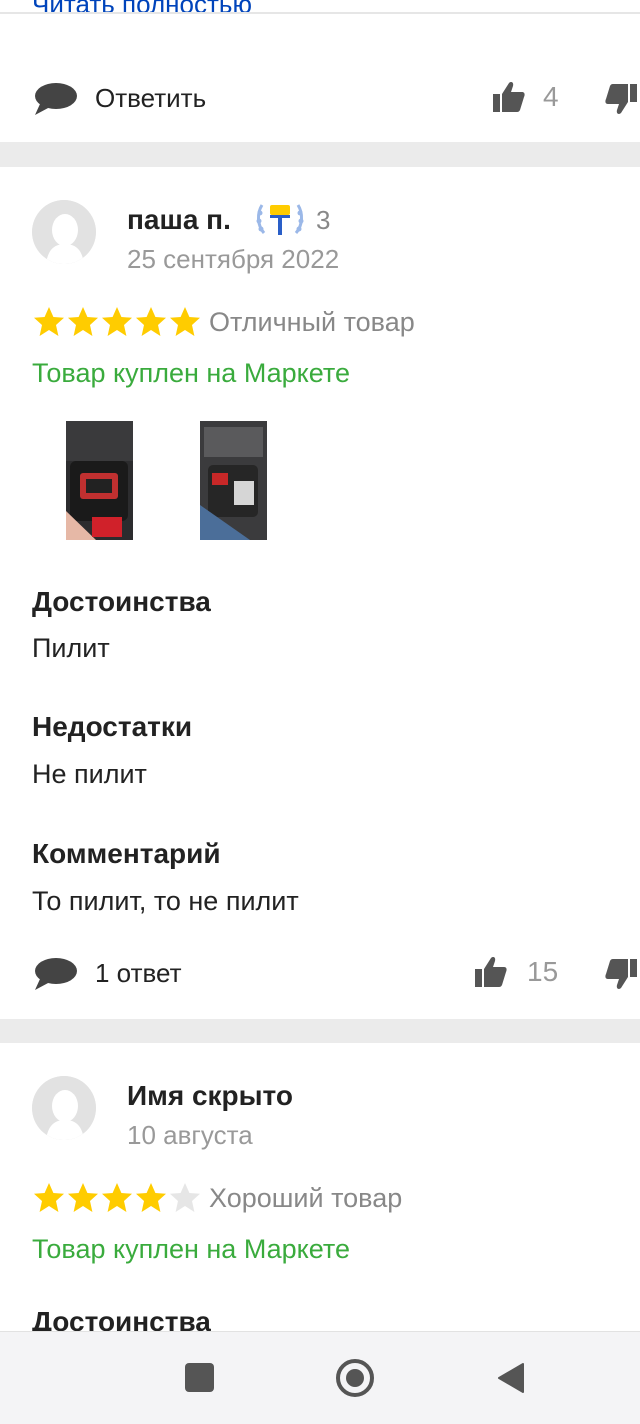 The image size is (640, 1424). Describe the element at coordinates (185, 1197) in the screenshot. I see `star-empty-icon` at that location.